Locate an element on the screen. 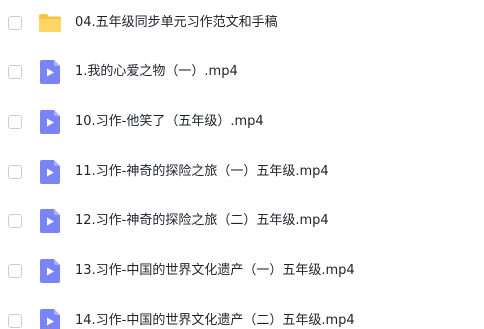  file-name: 10.习作-他笑了（五年级）.mp4 is located at coordinates (169, 121).